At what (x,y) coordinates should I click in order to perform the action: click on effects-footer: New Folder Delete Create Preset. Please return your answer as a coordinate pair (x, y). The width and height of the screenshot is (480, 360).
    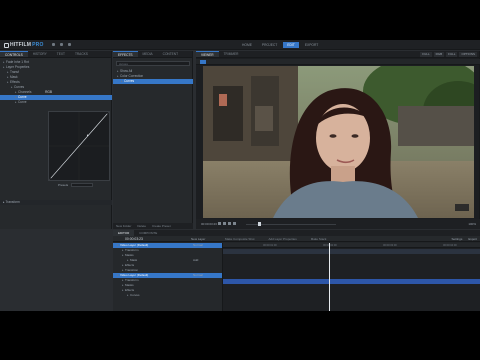
    Looking at the image, I should click on (153, 226).